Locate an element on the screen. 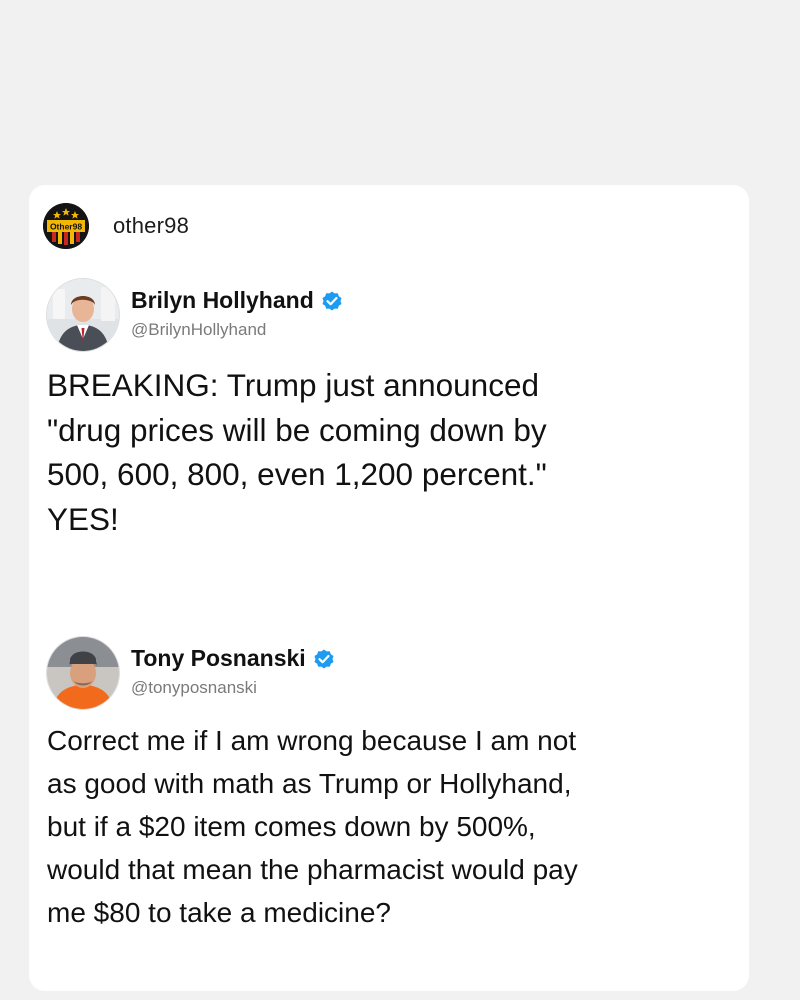 This screenshot has width=800, height=1000. author-handle: @BrilynHollyhand is located at coordinates (237, 330).